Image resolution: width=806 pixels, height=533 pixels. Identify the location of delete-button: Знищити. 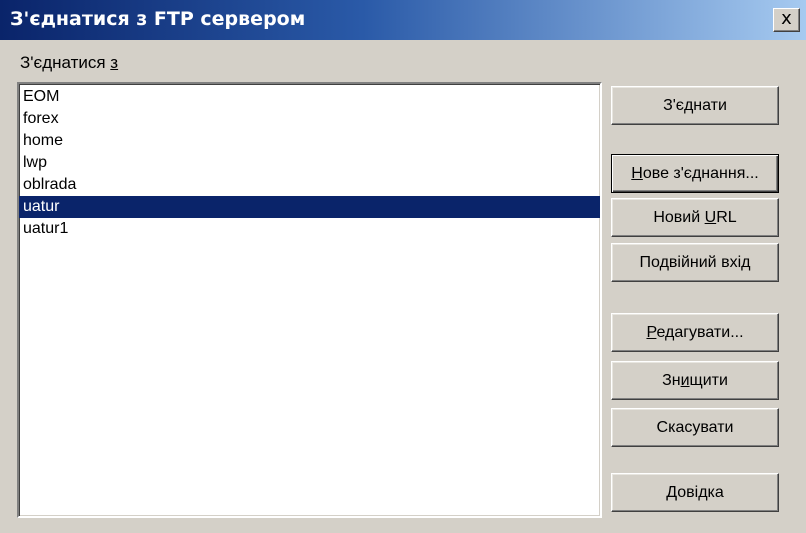
(695, 380).